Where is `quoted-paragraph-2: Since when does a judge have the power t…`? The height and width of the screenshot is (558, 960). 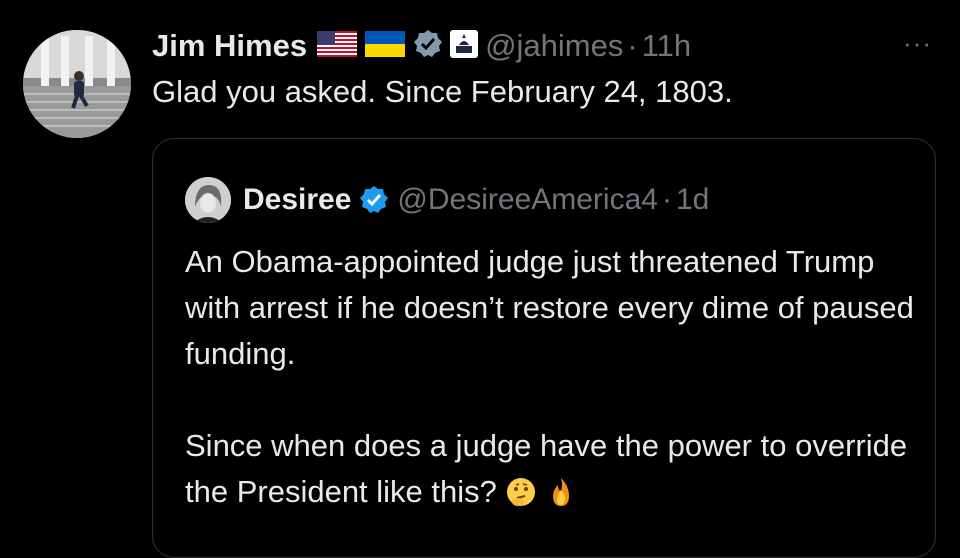 quoted-paragraph-2: Since when does a judge have the power t… is located at coordinates (555, 472).